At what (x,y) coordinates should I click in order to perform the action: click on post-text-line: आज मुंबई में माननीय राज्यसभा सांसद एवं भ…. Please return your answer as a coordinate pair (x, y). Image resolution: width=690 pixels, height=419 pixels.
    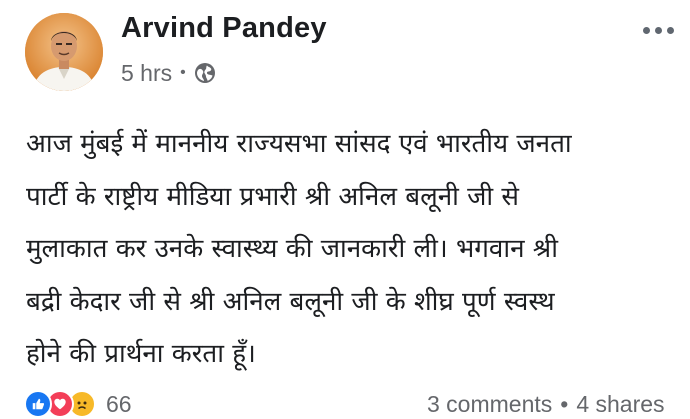
    Looking at the image, I should click on (299, 144).